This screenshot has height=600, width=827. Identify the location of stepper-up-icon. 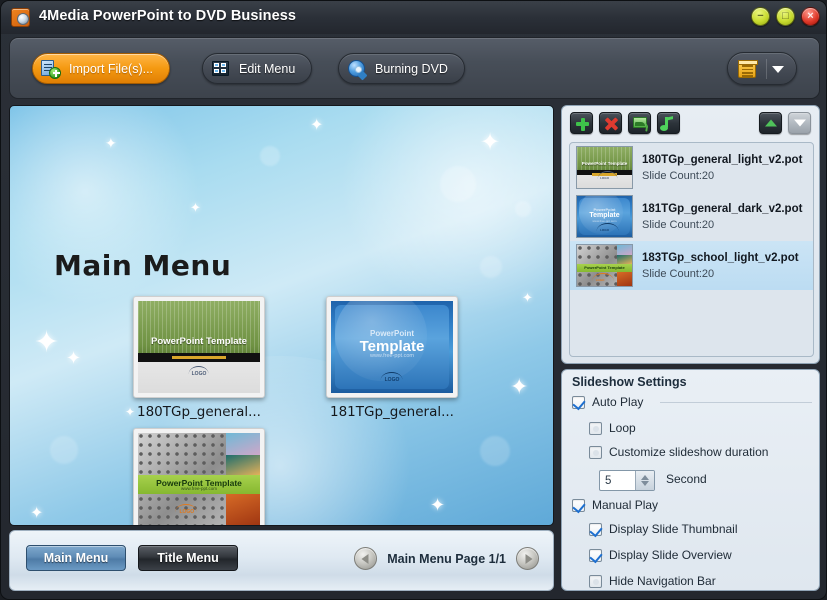
(645, 477).